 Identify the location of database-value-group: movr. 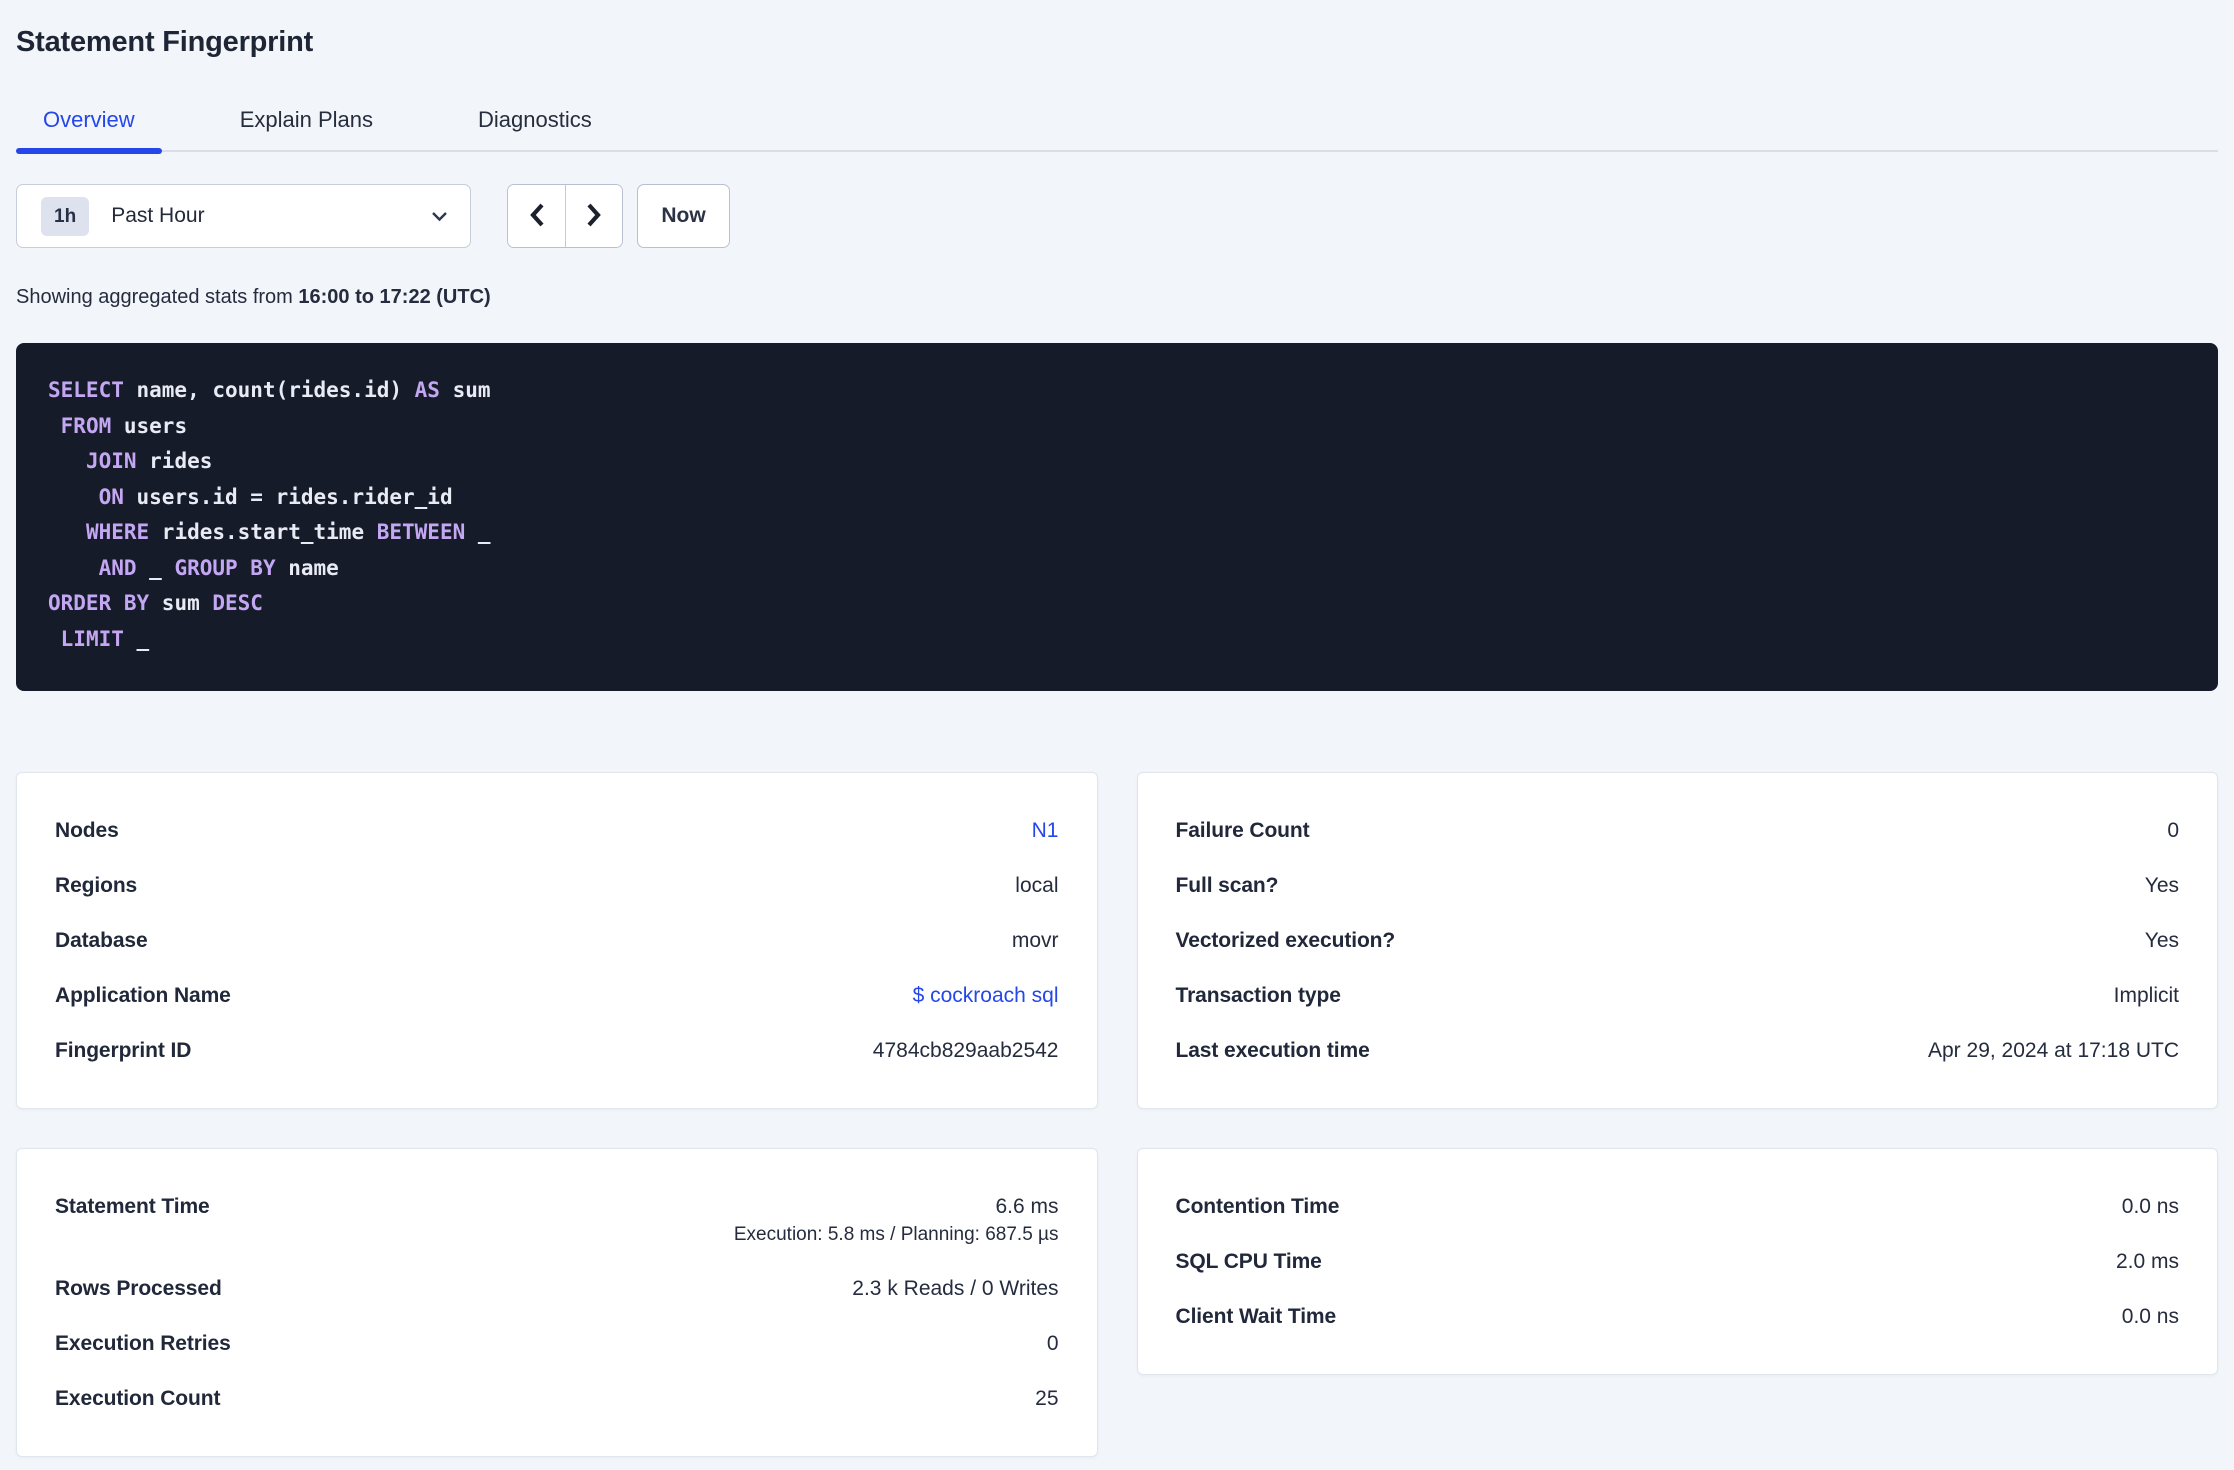
(1035, 940).